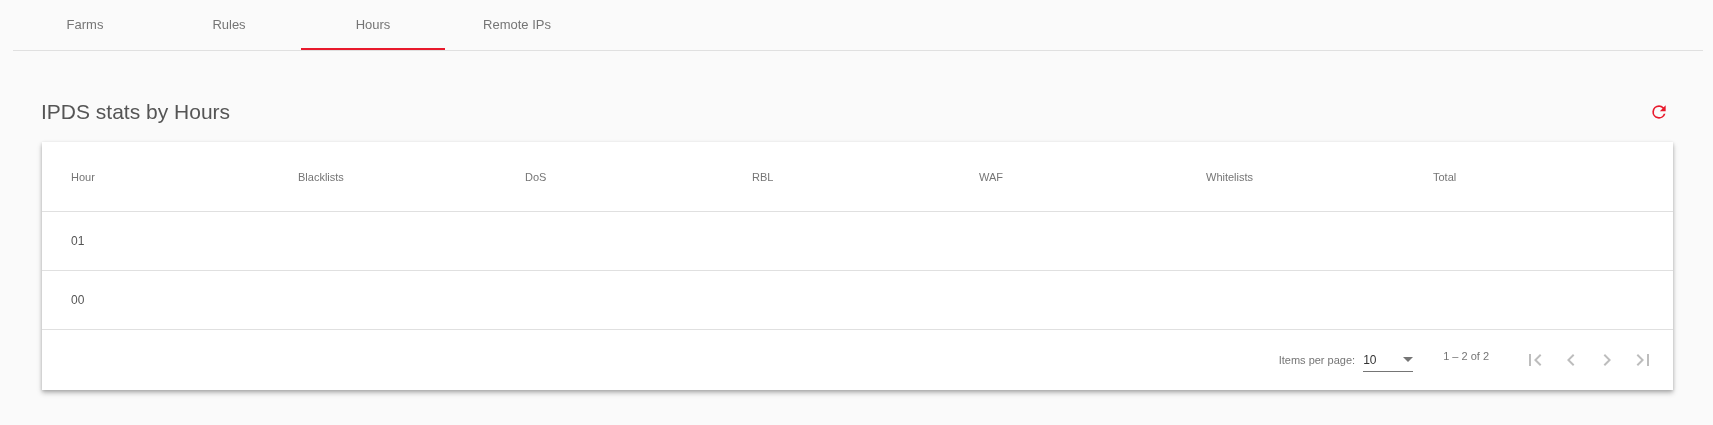 The height and width of the screenshot is (425, 1713). Describe the element at coordinates (536, 176) in the screenshot. I see `column-header: DoS` at that location.